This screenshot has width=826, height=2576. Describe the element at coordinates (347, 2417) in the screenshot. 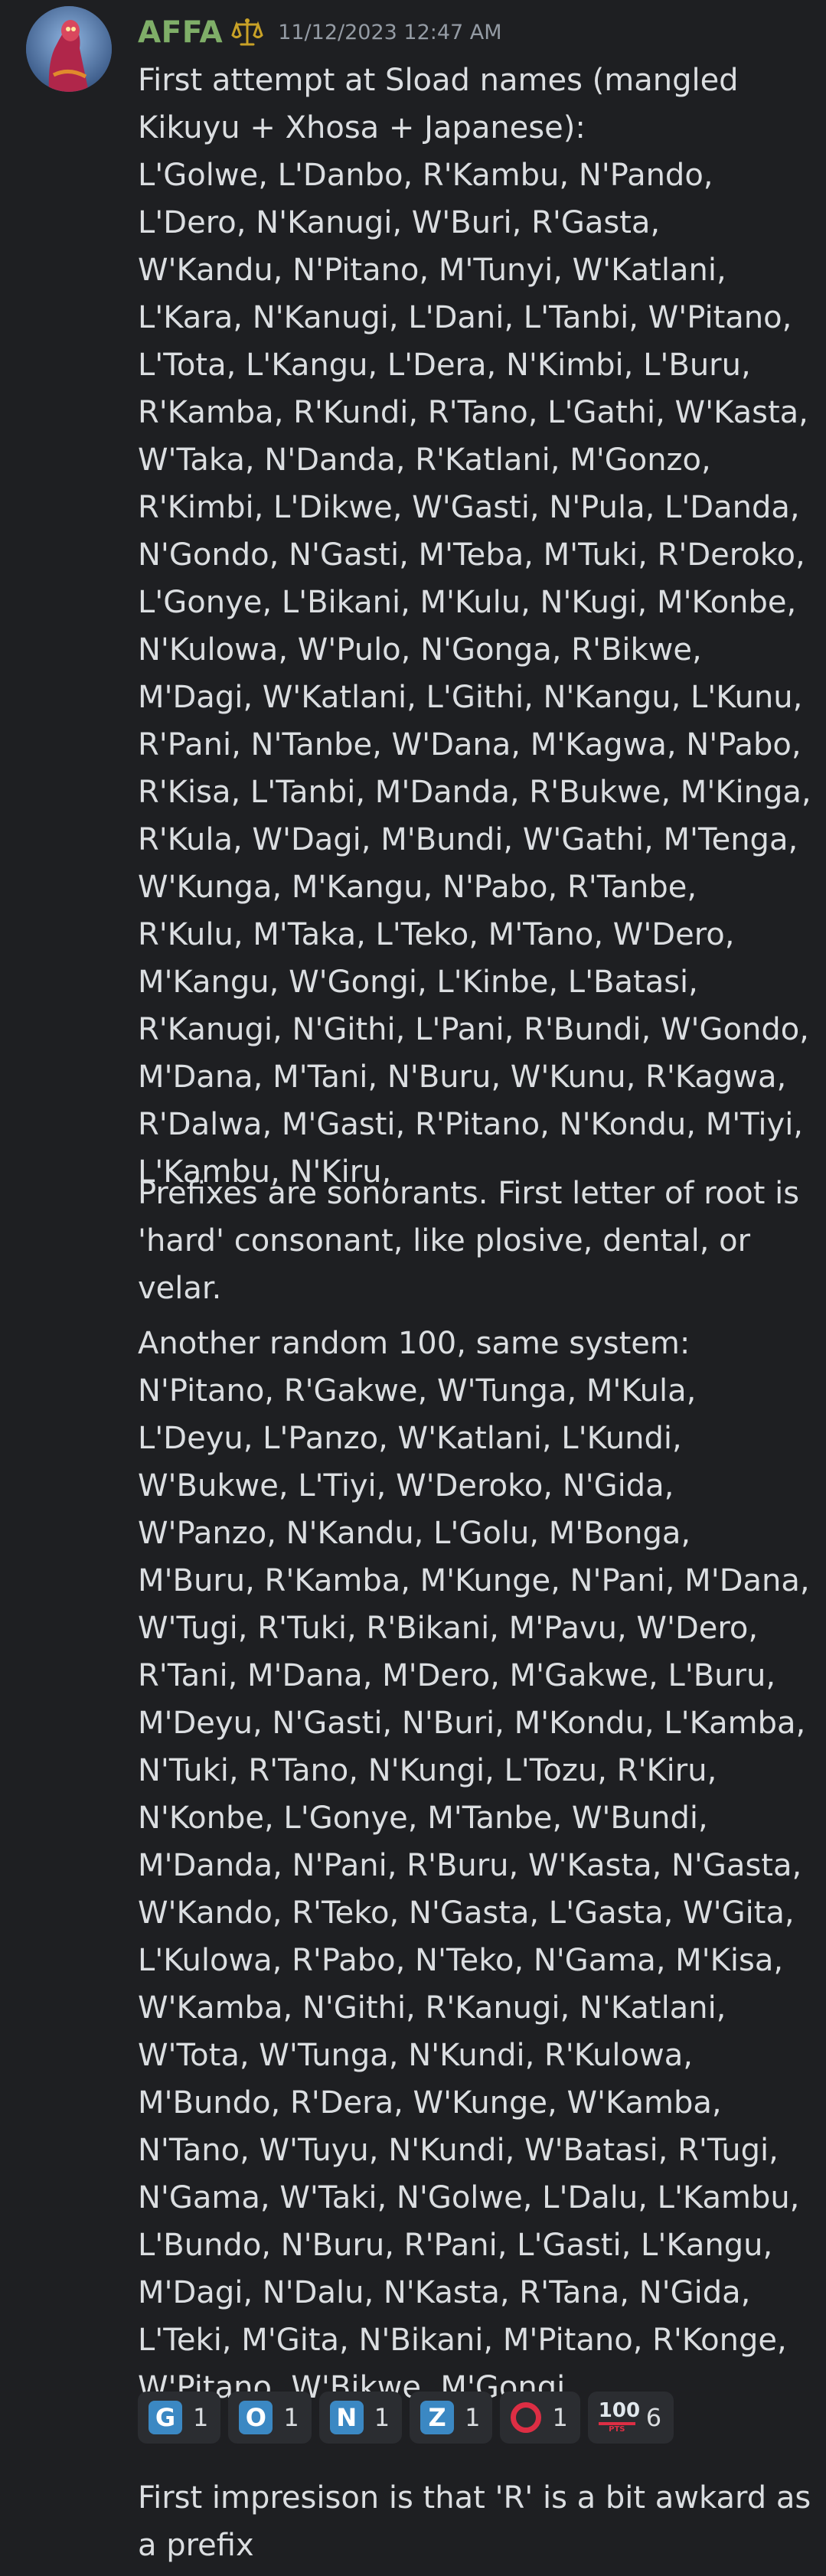

I see `regional-indicator-n-icon: N` at that location.